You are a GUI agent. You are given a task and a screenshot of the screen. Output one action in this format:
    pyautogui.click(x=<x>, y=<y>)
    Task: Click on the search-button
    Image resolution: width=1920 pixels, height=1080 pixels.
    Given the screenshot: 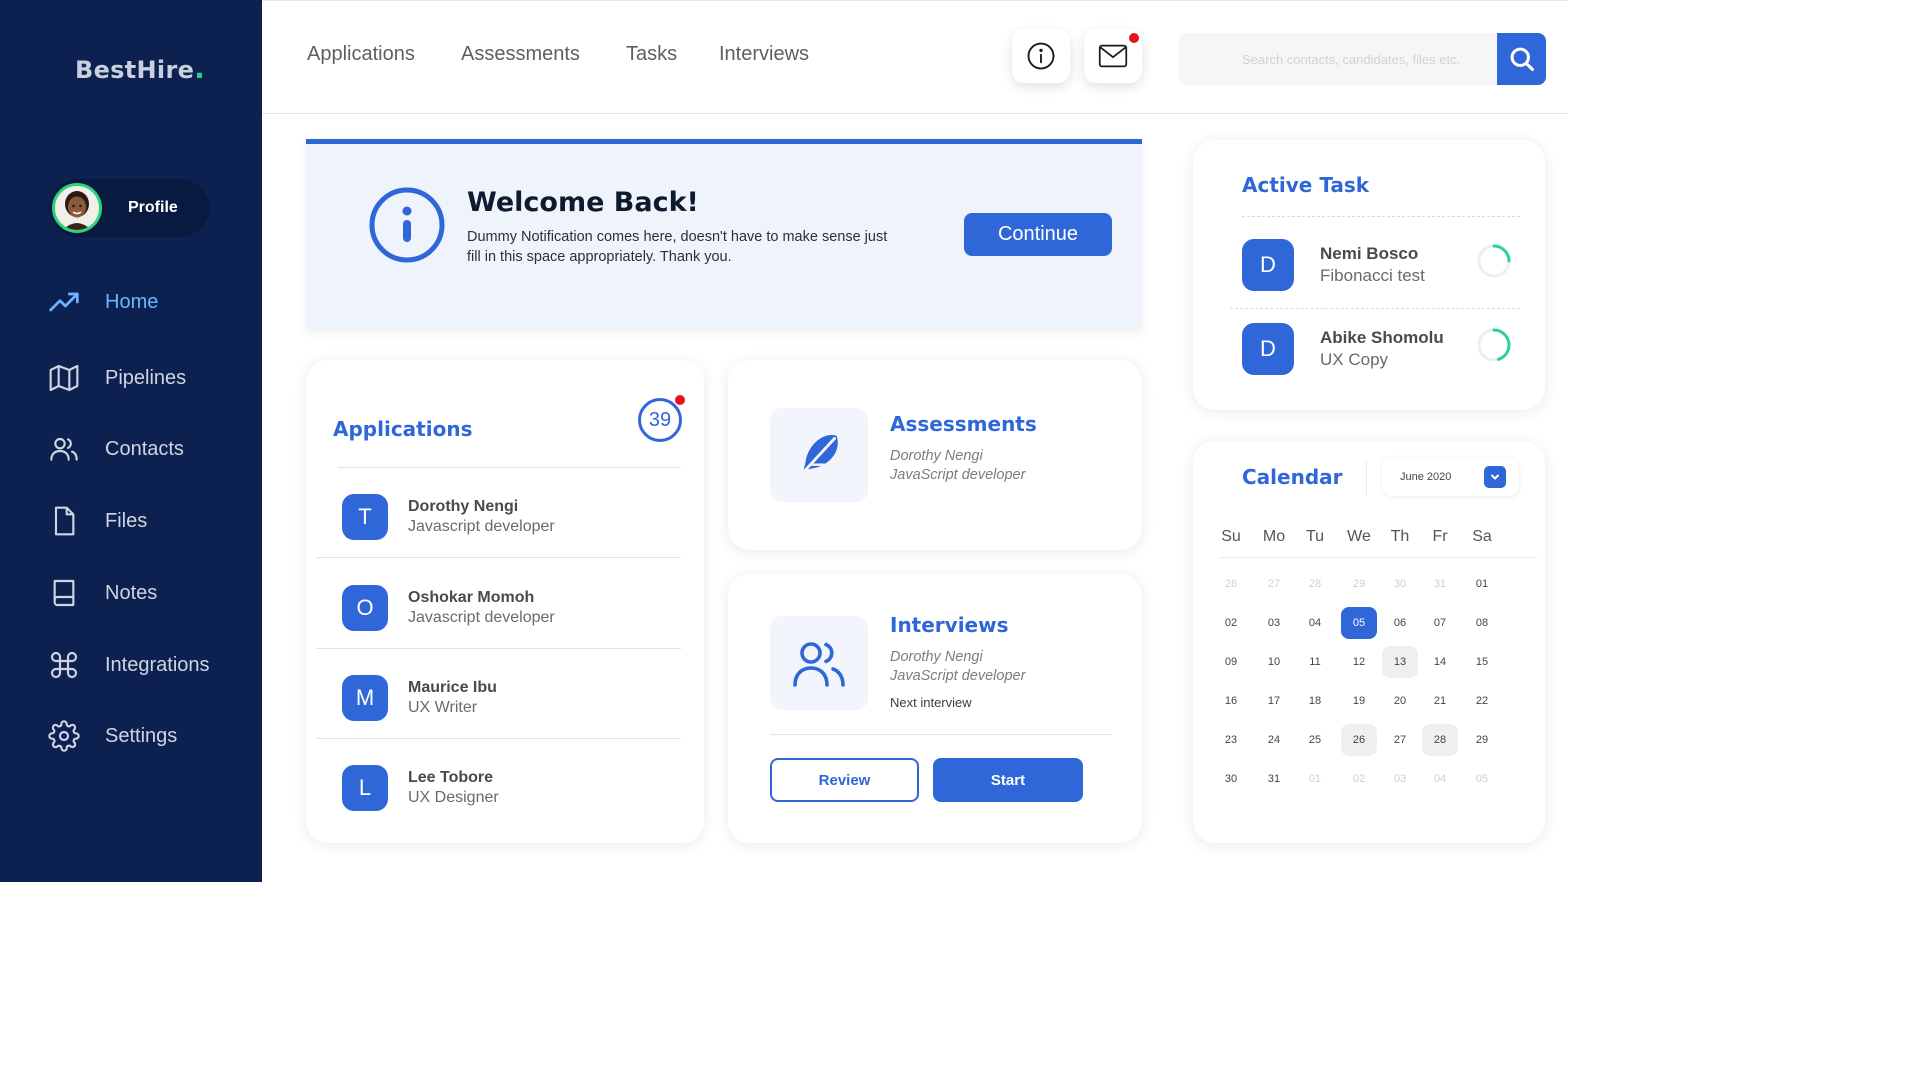 What is the action you would take?
    pyautogui.click(x=1521, y=59)
    